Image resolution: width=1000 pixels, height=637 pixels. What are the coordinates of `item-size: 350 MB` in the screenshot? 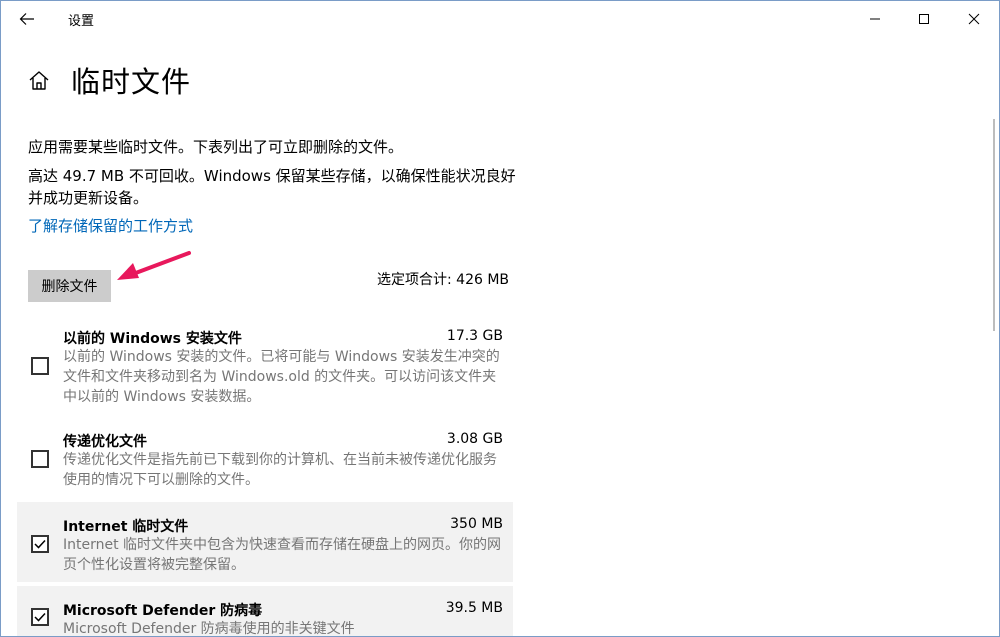 It's located at (476, 524).